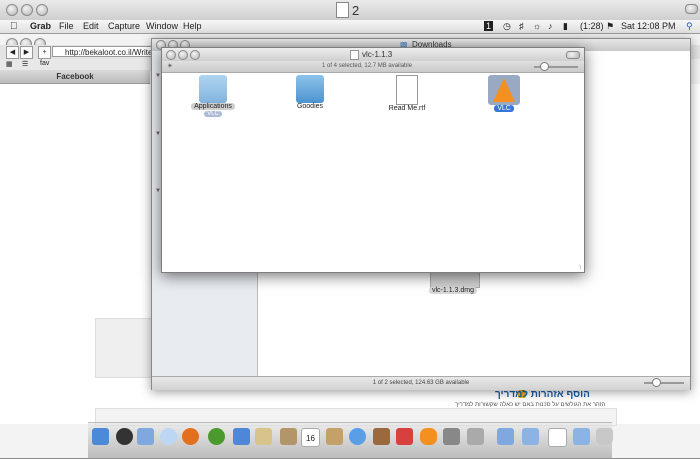 This screenshot has width=700, height=459. I want to click on item-goodies: Goodies, so click(310, 92).